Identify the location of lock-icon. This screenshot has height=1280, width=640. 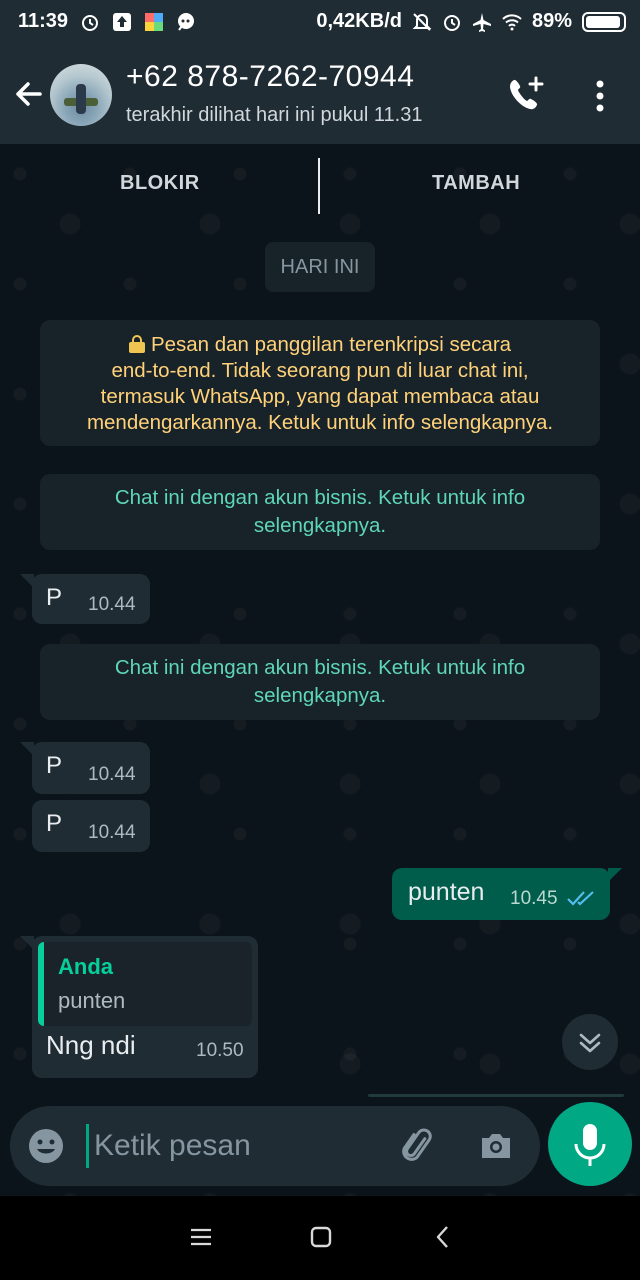
(136, 344).